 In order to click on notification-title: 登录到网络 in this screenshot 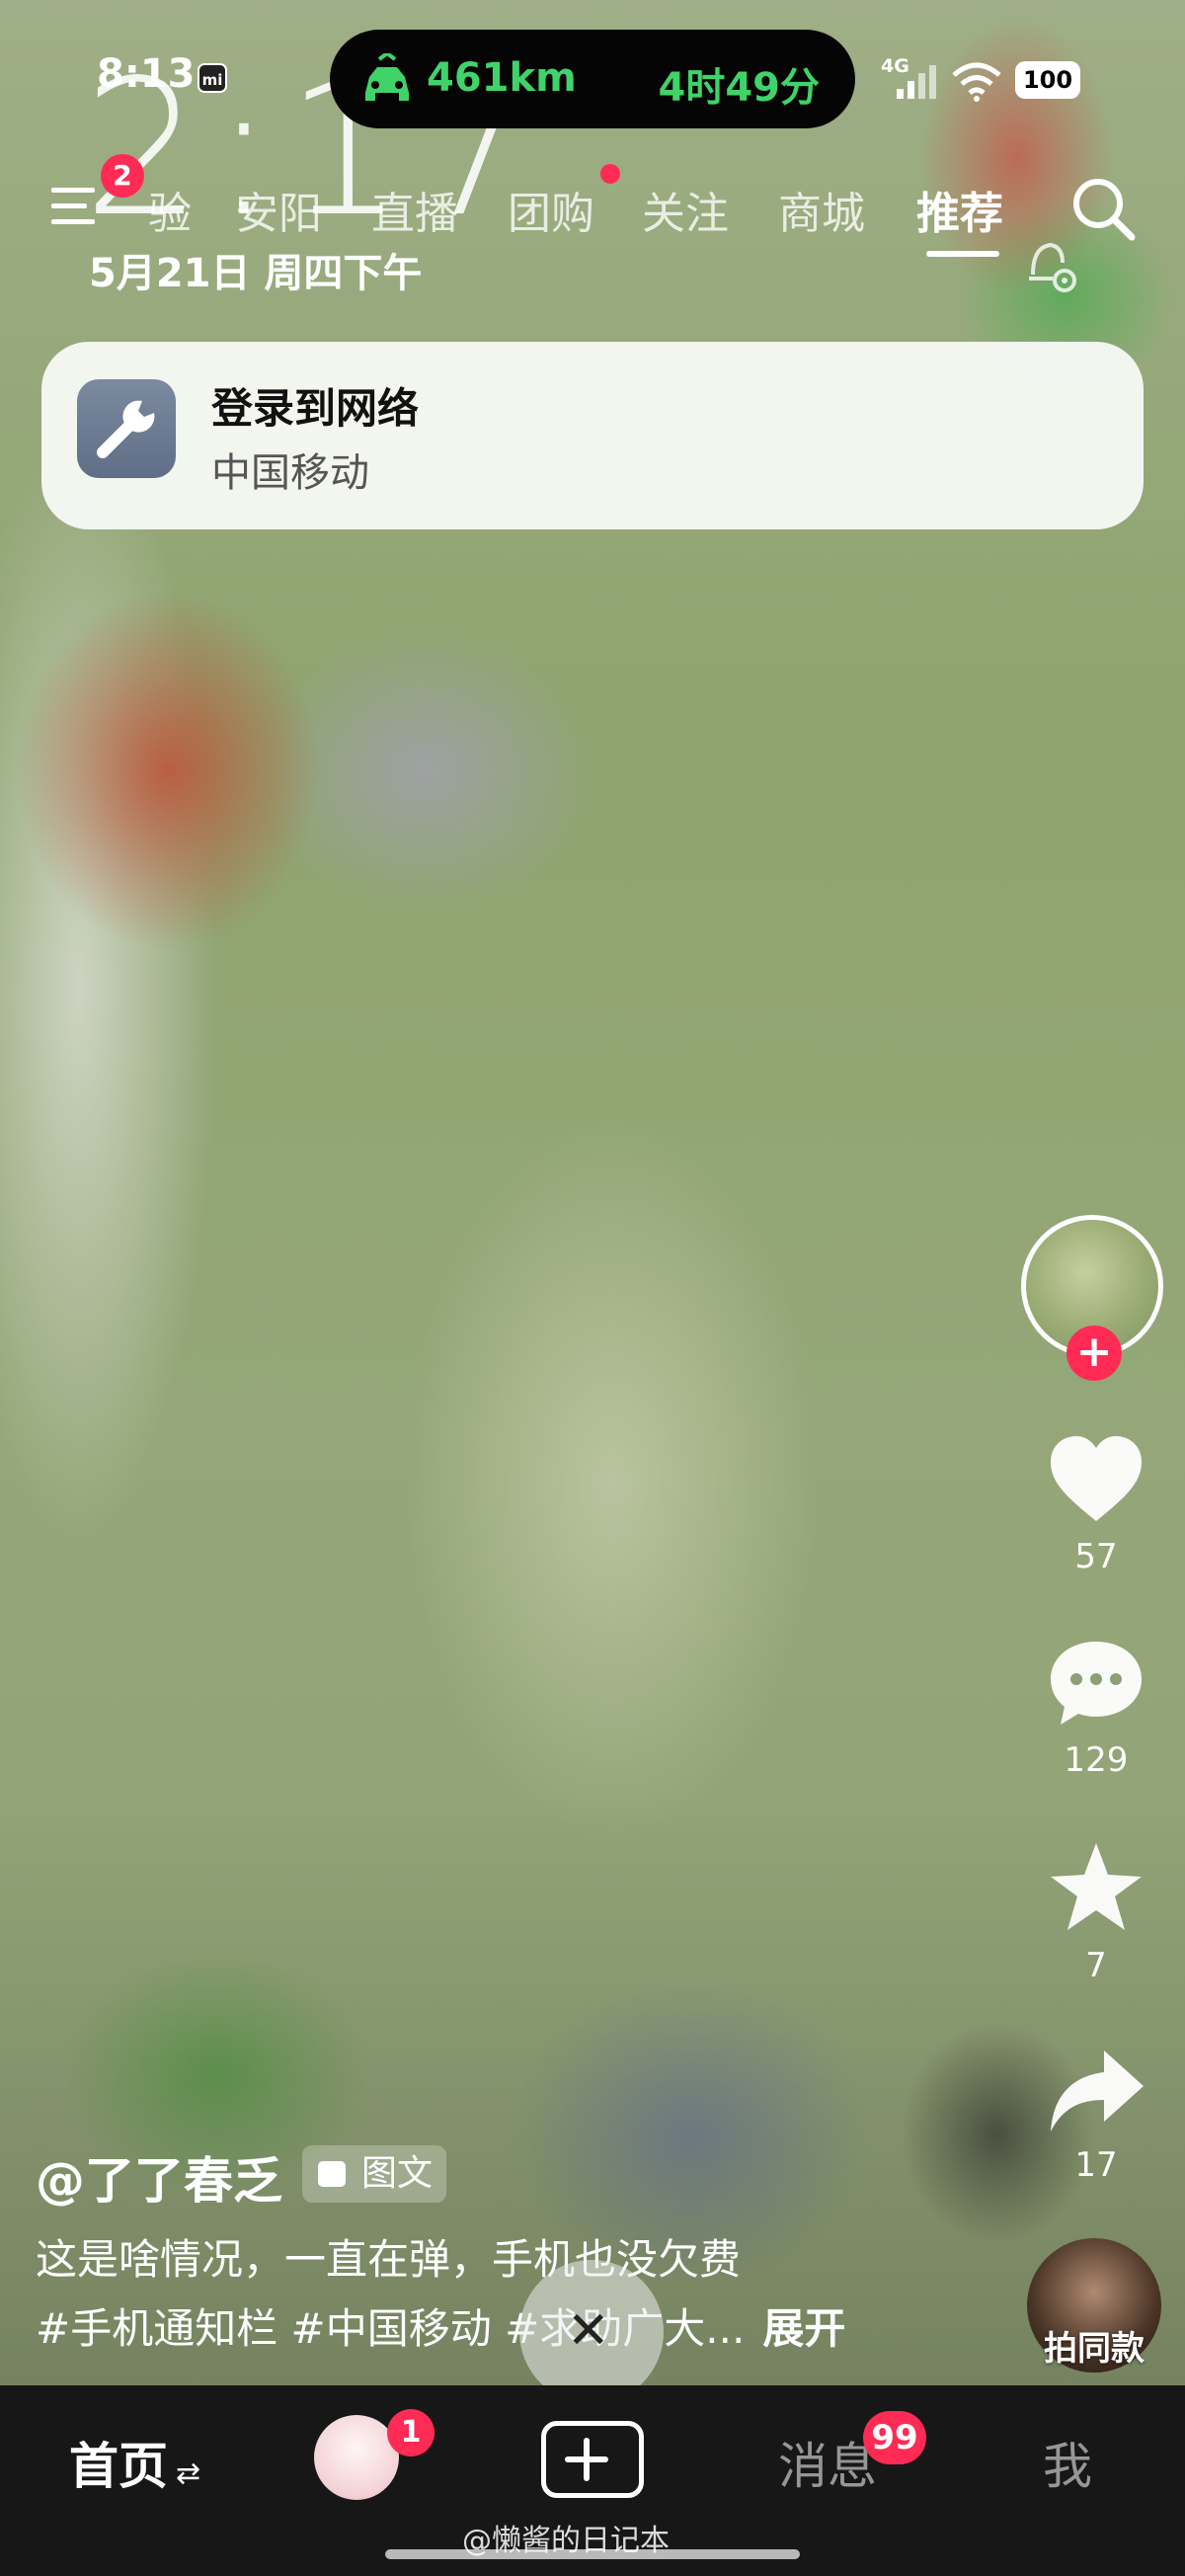, I will do `click(315, 408)`.